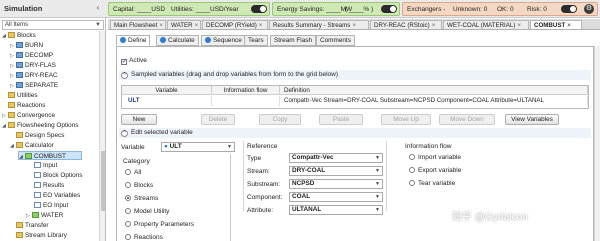  What do you see at coordinates (167, 101) in the screenshot?
I see `grid-cell-variable: ULT` at bounding box center [167, 101].